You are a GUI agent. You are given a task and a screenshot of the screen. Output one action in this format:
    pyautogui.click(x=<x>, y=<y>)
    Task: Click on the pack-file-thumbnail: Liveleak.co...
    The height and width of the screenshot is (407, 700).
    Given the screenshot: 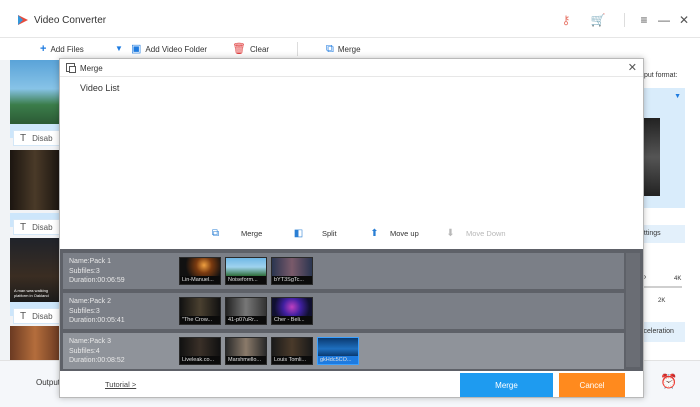 What is the action you would take?
    pyautogui.click(x=200, y=351)
    